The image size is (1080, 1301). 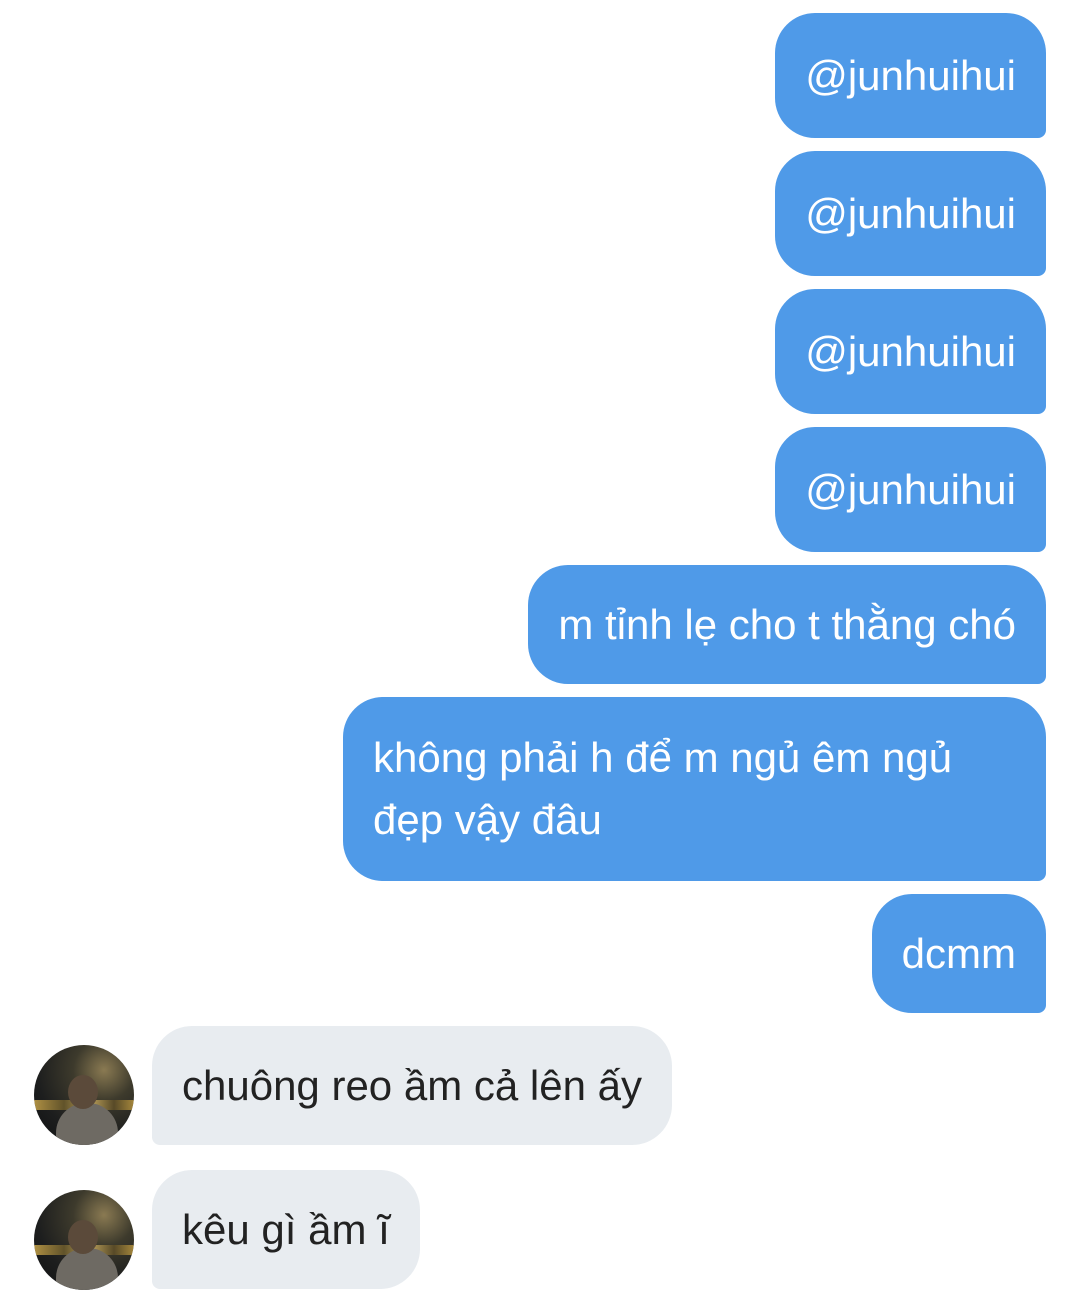 I want to click on received-message: chuông reo ầm cả lên ấy, so click(x=412, y=1085).